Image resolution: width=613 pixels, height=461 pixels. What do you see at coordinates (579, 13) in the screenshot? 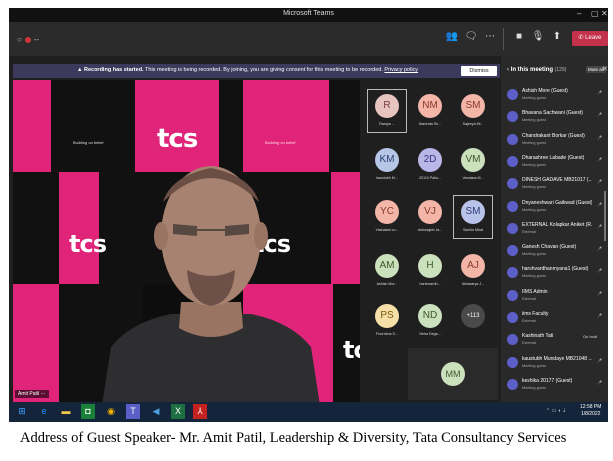
I see `minimize-icon: –` at bounding box center [579, 13].